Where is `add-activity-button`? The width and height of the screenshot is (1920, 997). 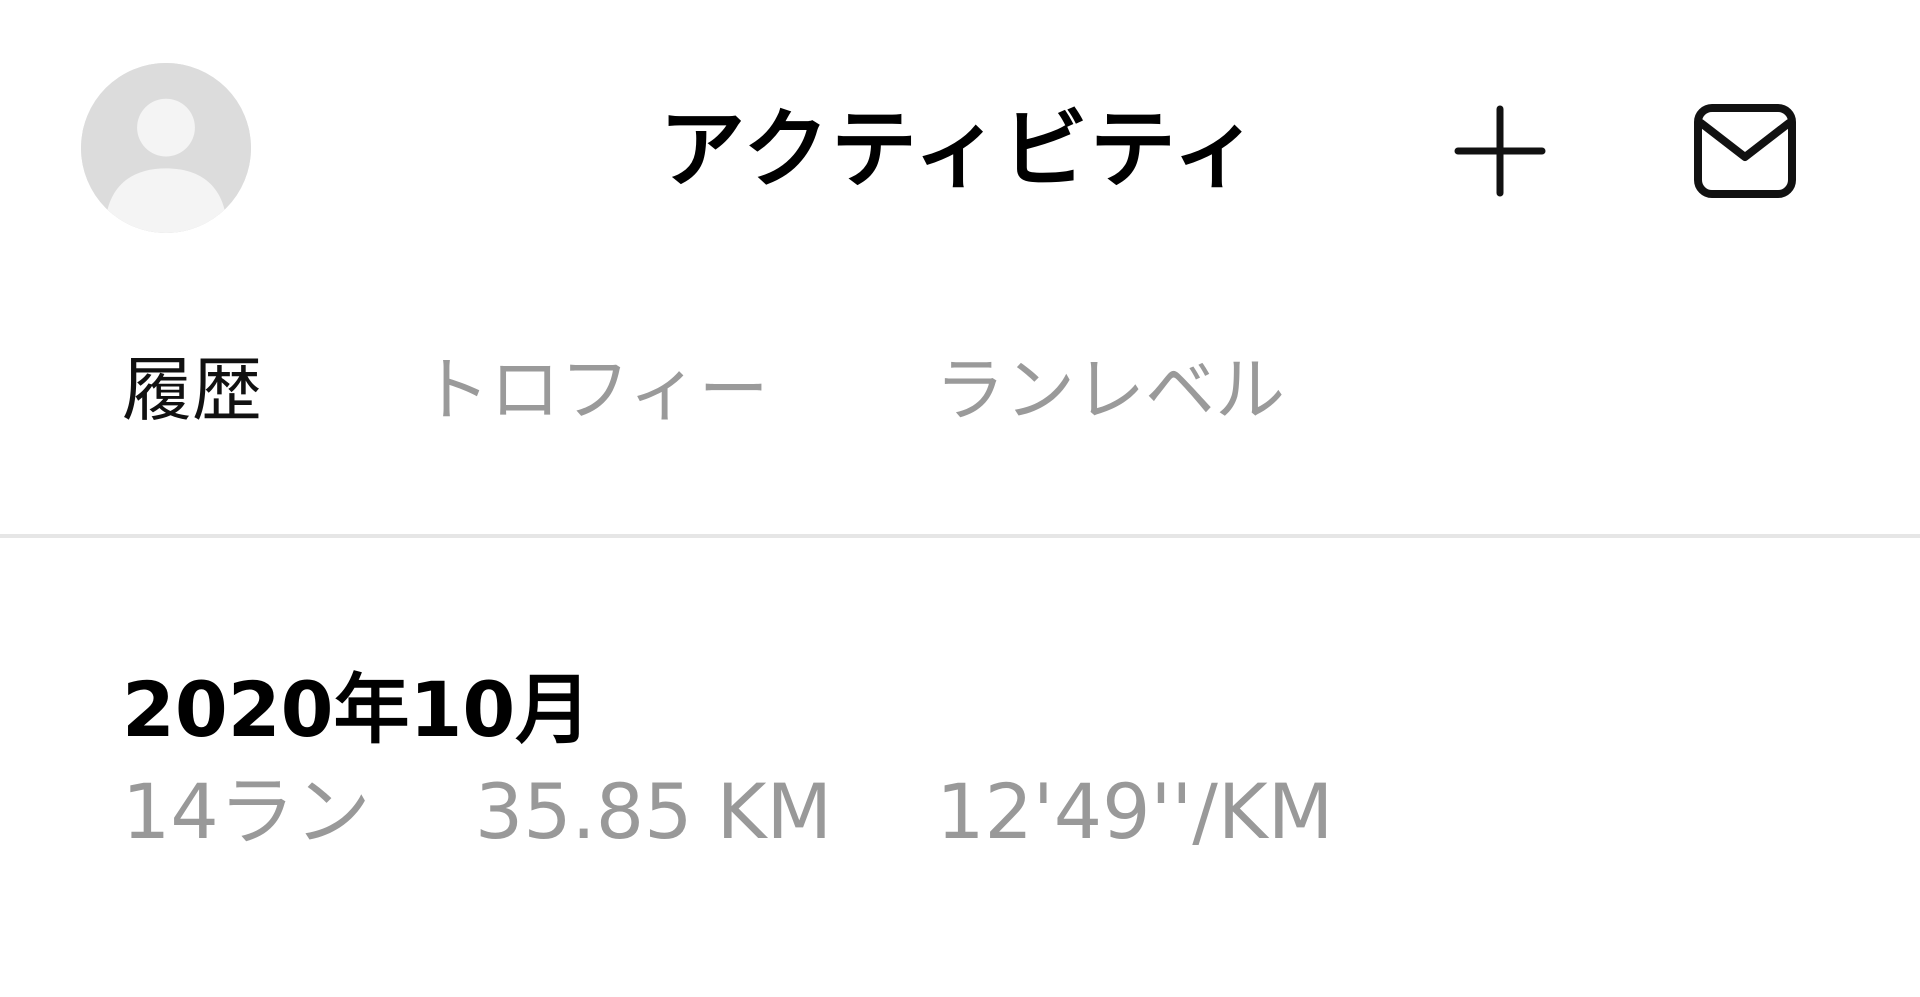
add-activity-button is located at coordinates (1500, 151).